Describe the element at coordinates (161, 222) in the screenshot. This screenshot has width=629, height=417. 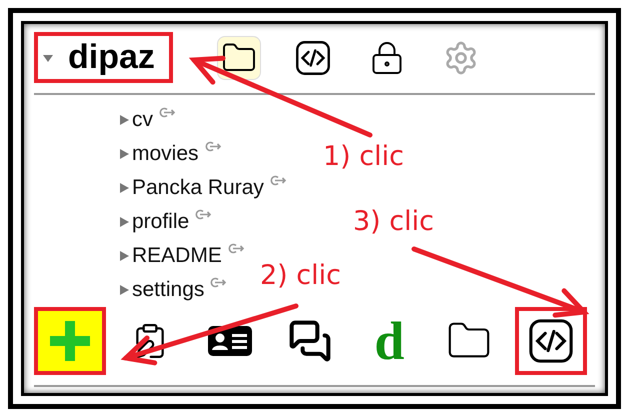
I see `tree-item: profile` at that location.